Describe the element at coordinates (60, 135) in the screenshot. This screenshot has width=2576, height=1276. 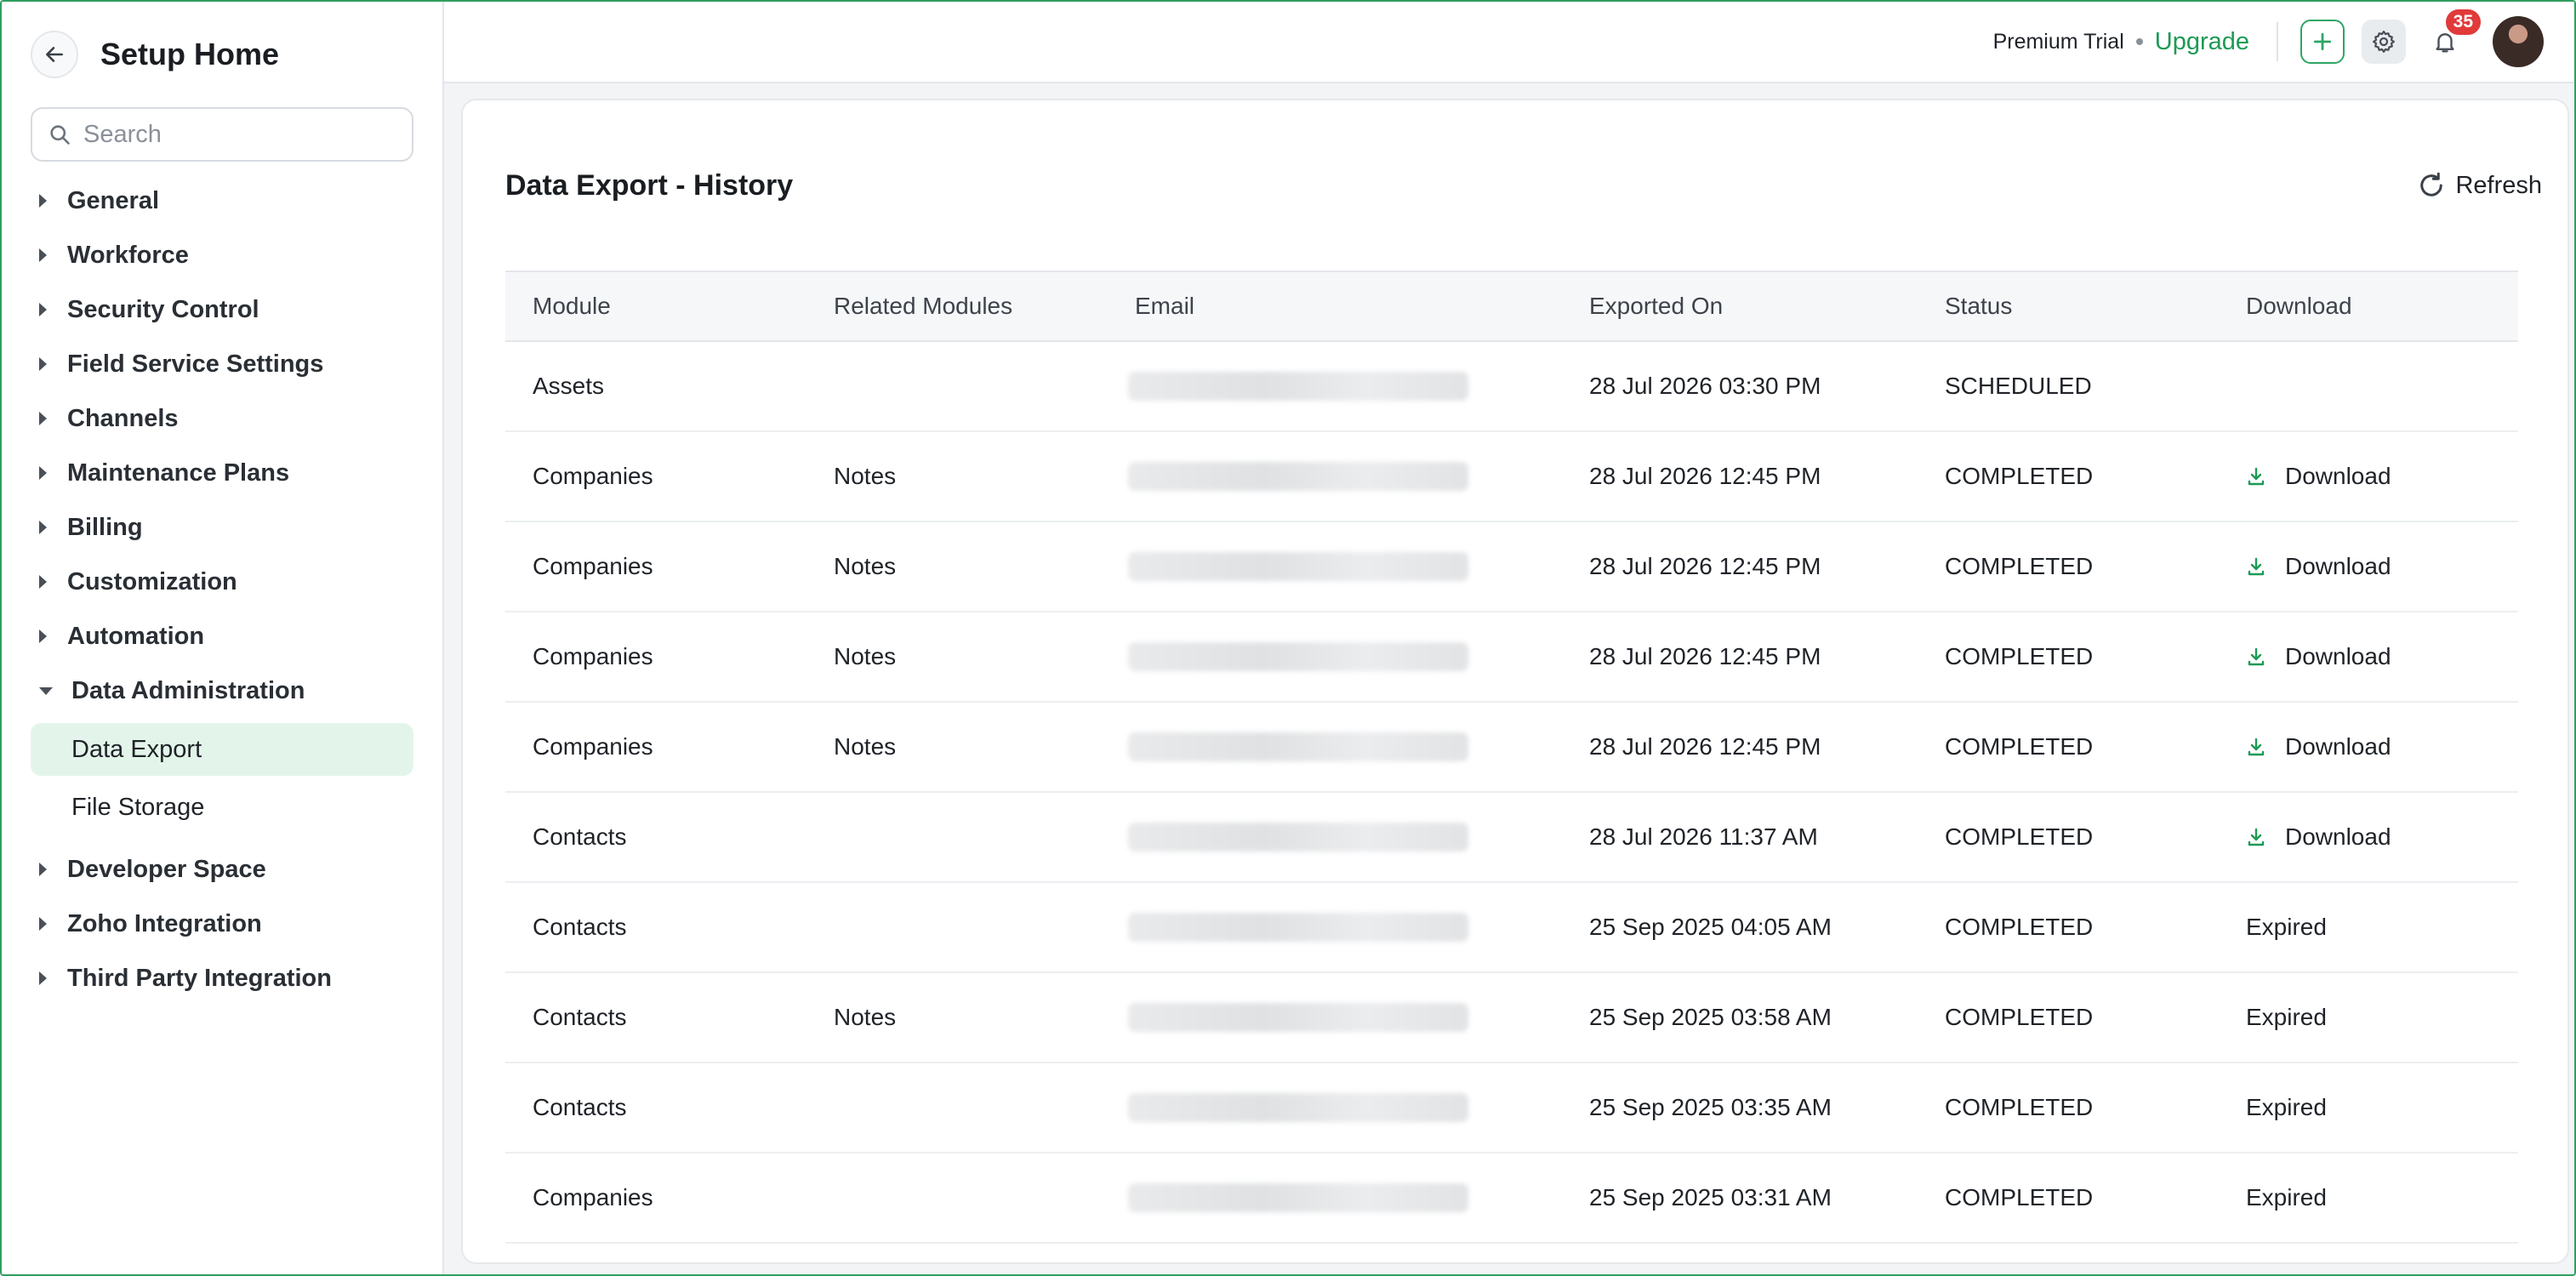
I see `search-icon` at that location.